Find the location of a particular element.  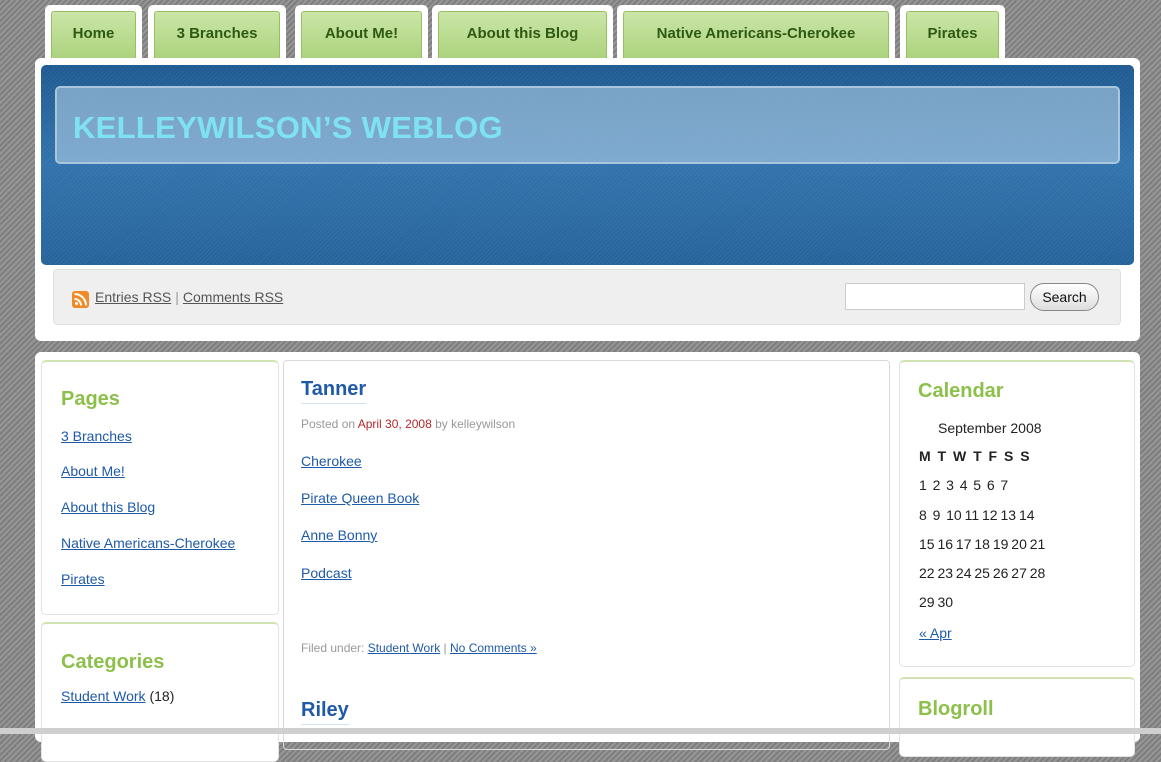

blogroll-widget: Blogroll is located at coordinates (1017, 717).